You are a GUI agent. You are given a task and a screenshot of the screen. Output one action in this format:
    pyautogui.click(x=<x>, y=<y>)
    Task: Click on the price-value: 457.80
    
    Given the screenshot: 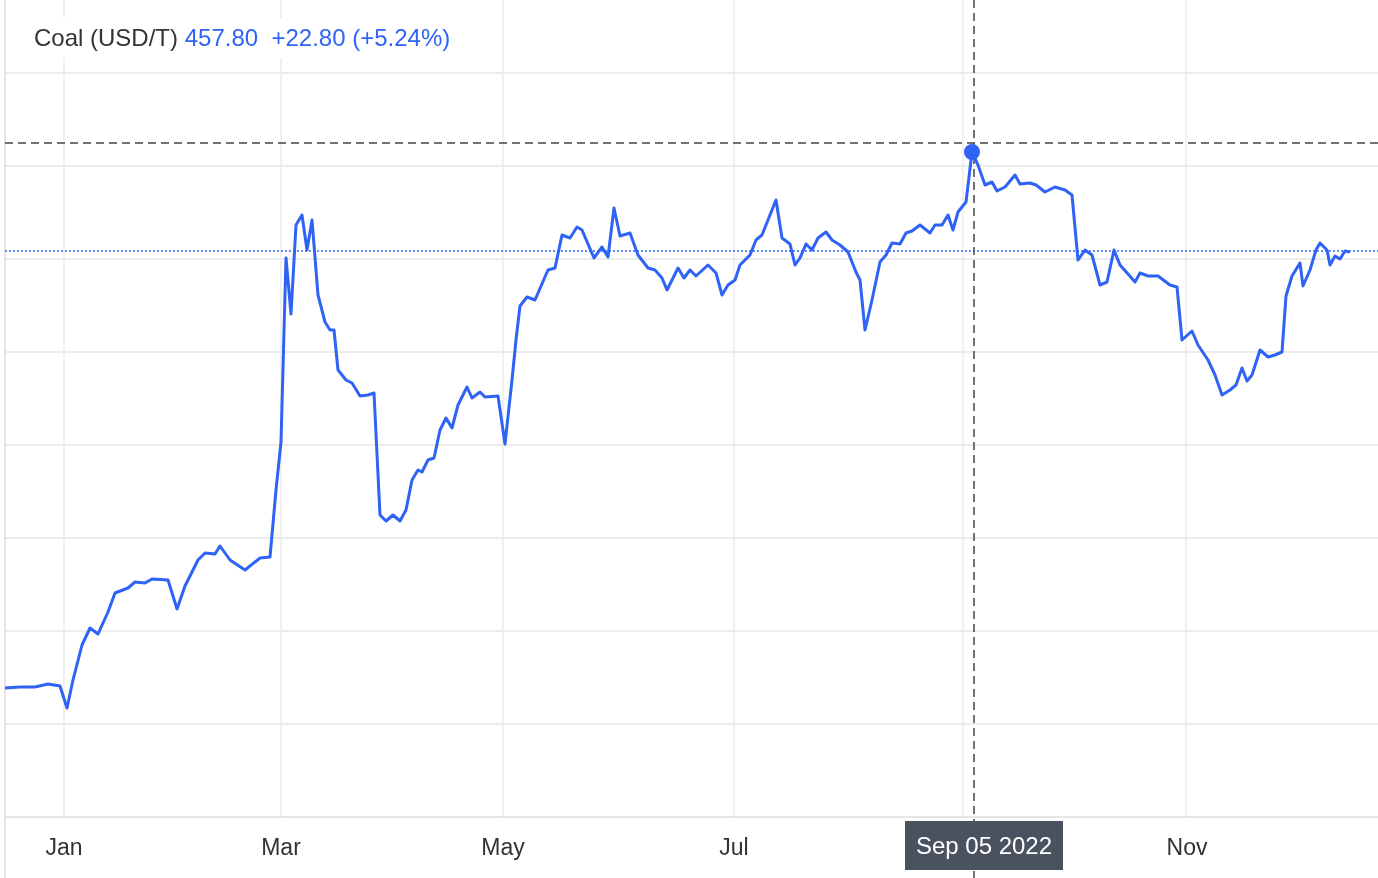 What is the action you would take?
    pyautogui.click(x=221, y=37)
    